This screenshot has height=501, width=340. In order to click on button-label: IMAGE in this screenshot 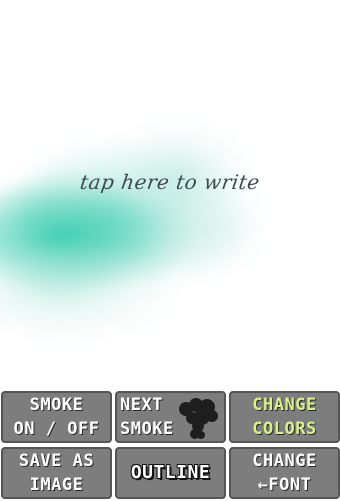, I will do `click(56, 485)`.